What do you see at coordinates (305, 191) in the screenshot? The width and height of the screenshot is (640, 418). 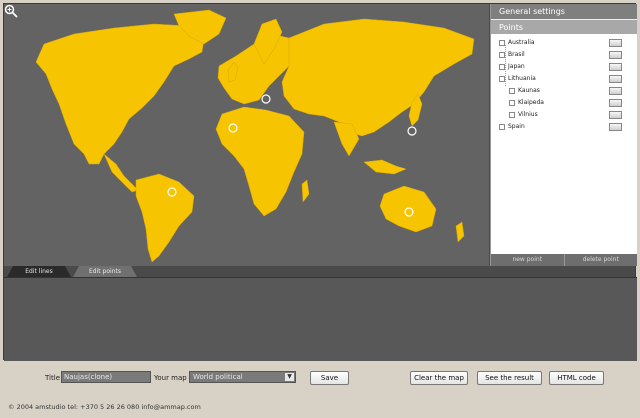 I see `madagascar` at bounding box center [305, 191].